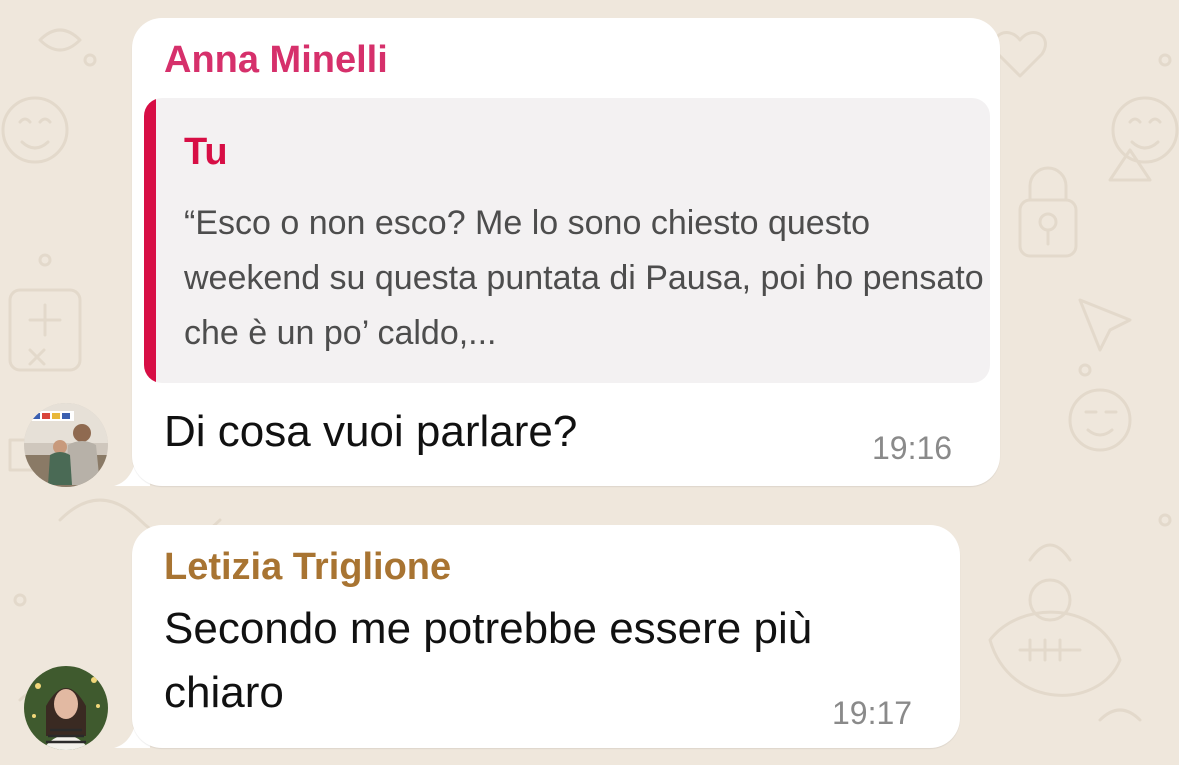  What do you see at coordinates (276, 60) in the screenshot?
I see `sender-name: Anna Minelli` at bounding box center [276, 60].